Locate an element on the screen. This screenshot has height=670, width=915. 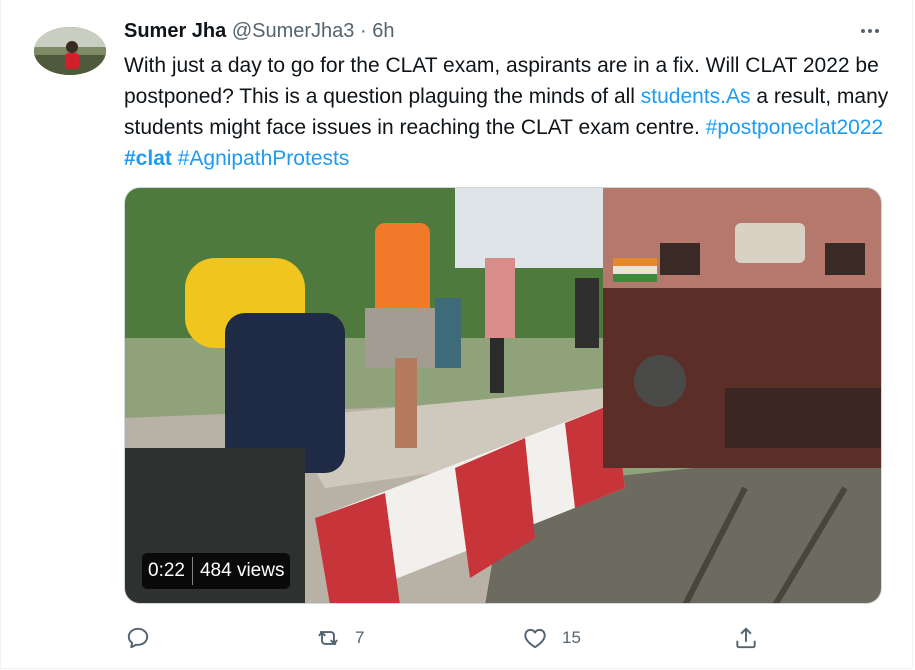
like-button: 15 is located at coordinates (551, 638).